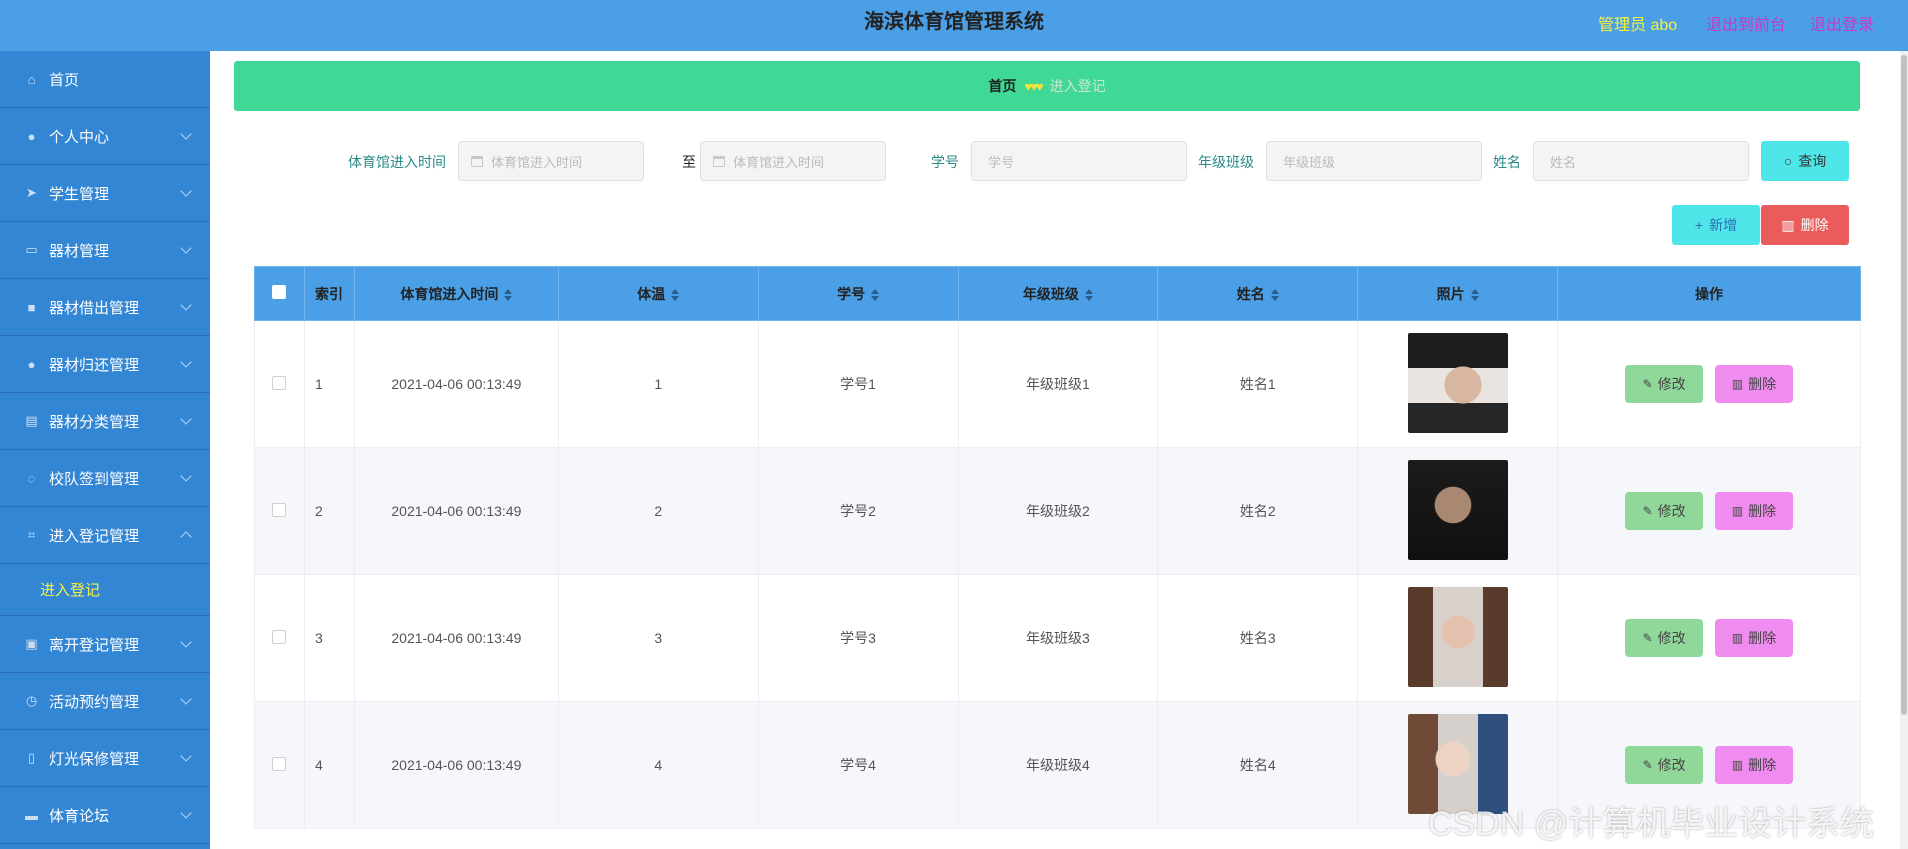 This screenshot has height=849, width=1908. Describe the element at coordinates (456, 765) in the screenshot. I see `row-time: 2021-04-06 00:13:49` at that location.